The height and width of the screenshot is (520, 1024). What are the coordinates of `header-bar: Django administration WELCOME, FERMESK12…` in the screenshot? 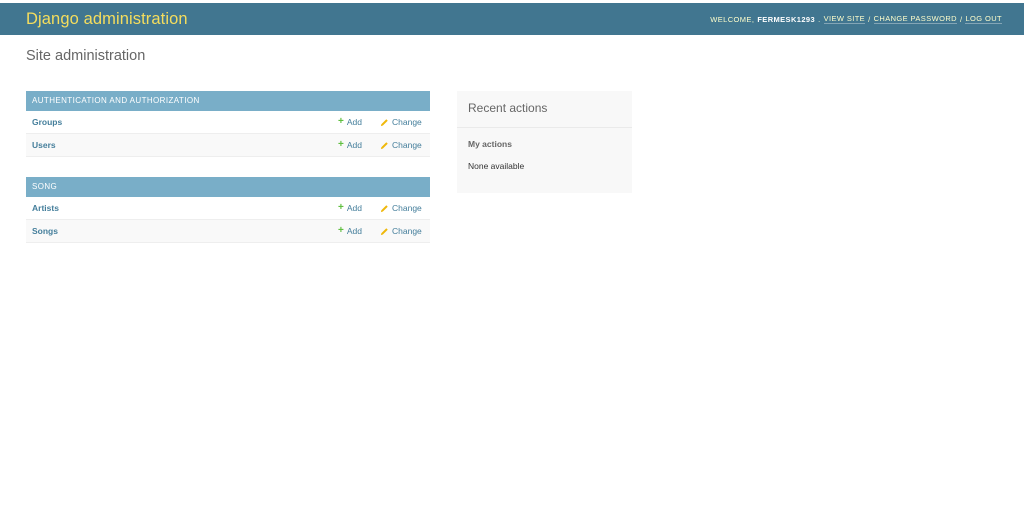 It's located at (512, 19).